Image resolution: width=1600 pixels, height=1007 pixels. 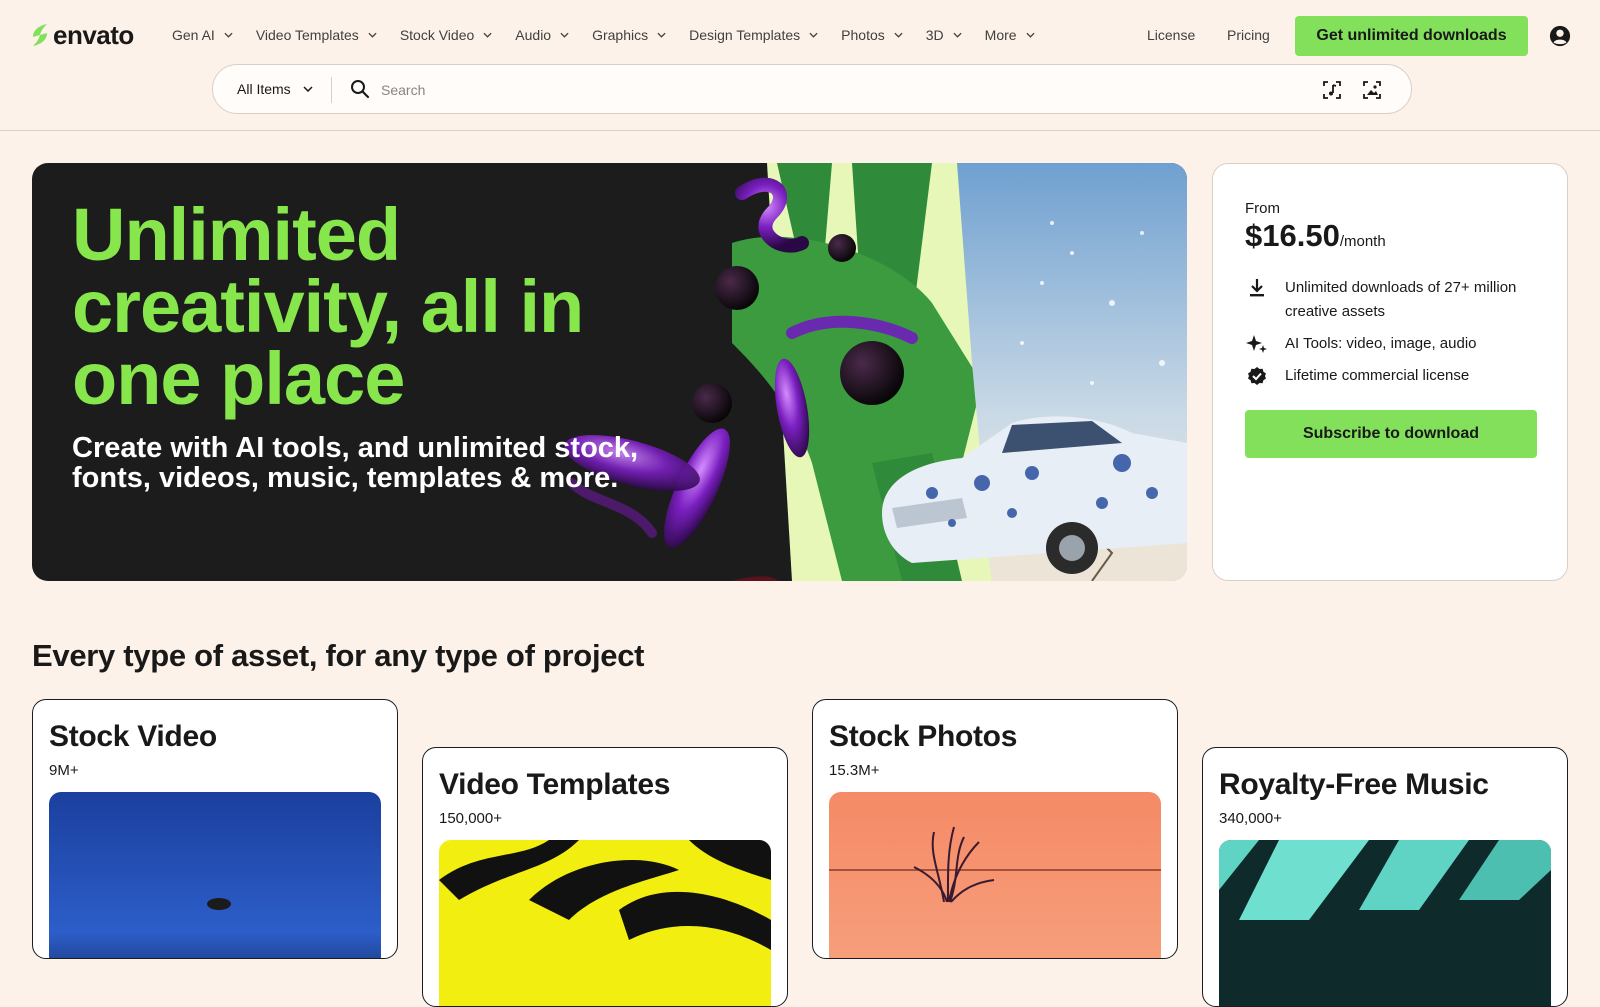 What do you see at coordinates (854, 770) in the screenshot?
I see `asset-card-count: 15.3M+` at bounding box center [854, 770].